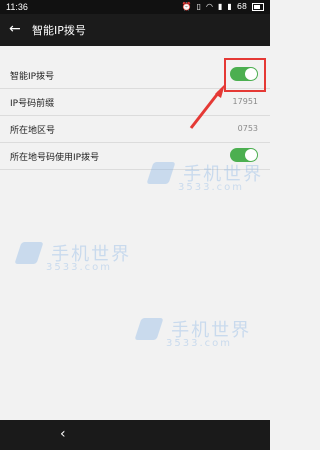  Describe the element at coordinates (207, 106) in the screenshot. I see `arrow-annotation` at that location.